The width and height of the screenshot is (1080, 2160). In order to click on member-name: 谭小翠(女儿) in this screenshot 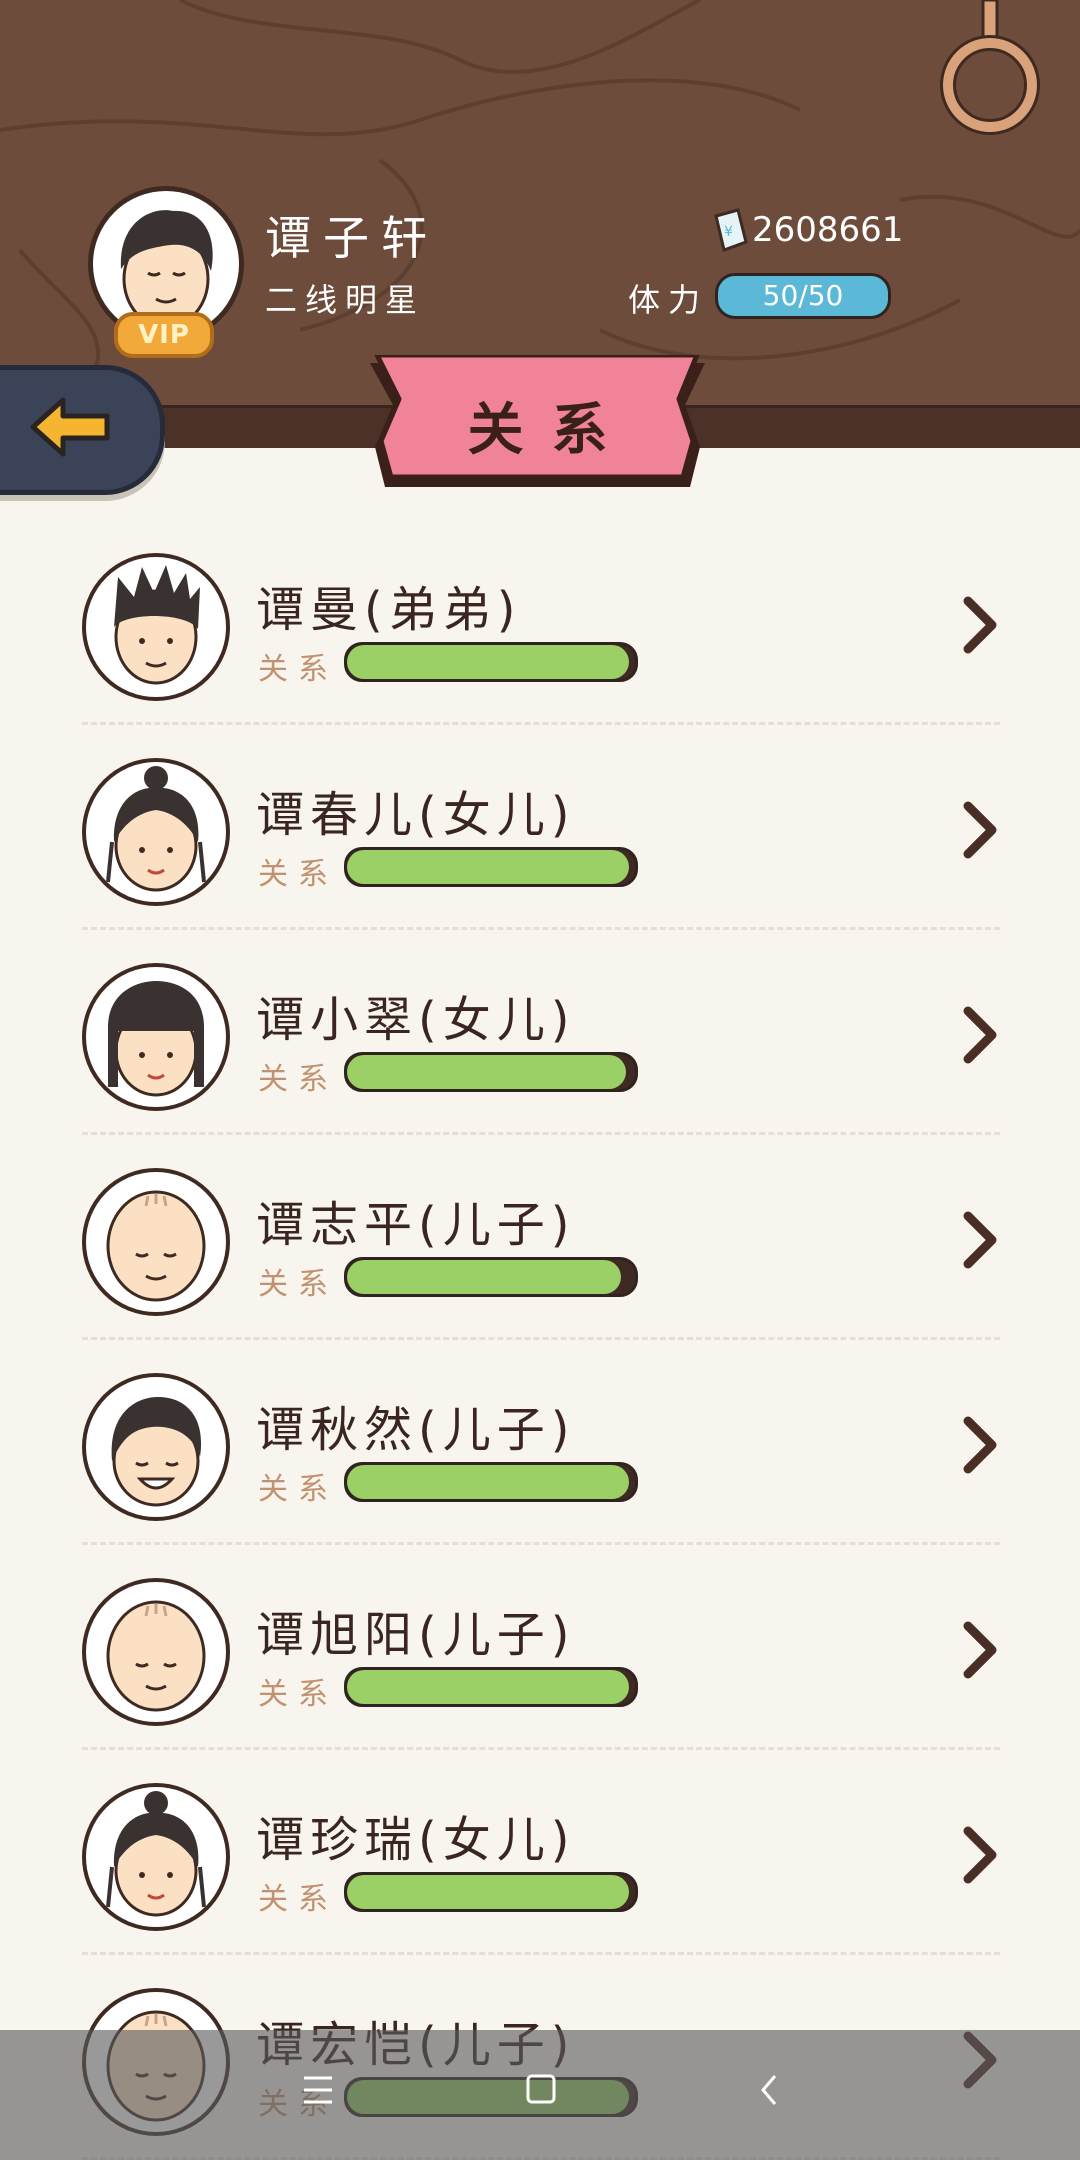, I will do `click(416, 1020)`.